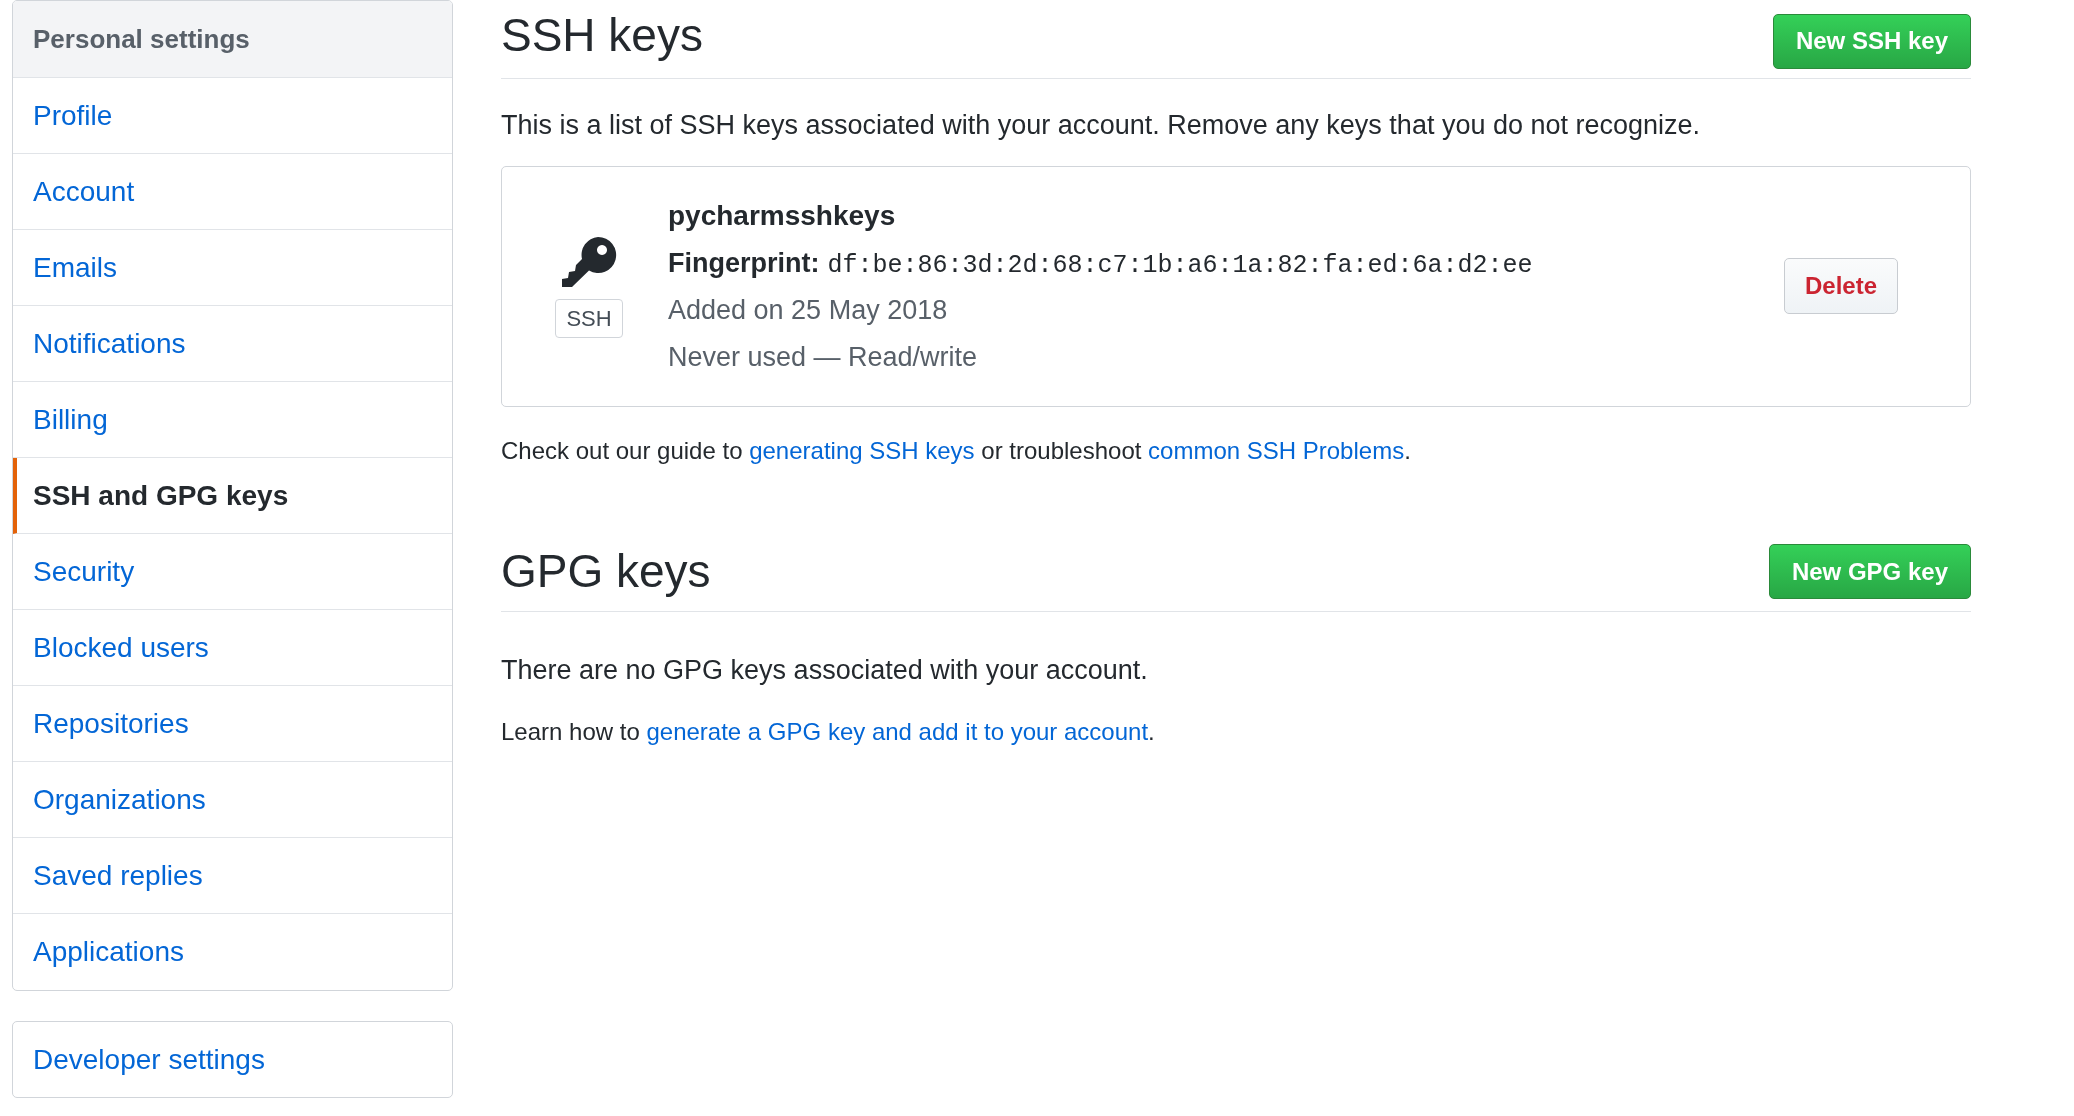 The width and height of the screenshot is (2074, 1116). Describe the element at coordinates (862, 450) in the screenshot. I see `link: generating SSH keys` at that location.